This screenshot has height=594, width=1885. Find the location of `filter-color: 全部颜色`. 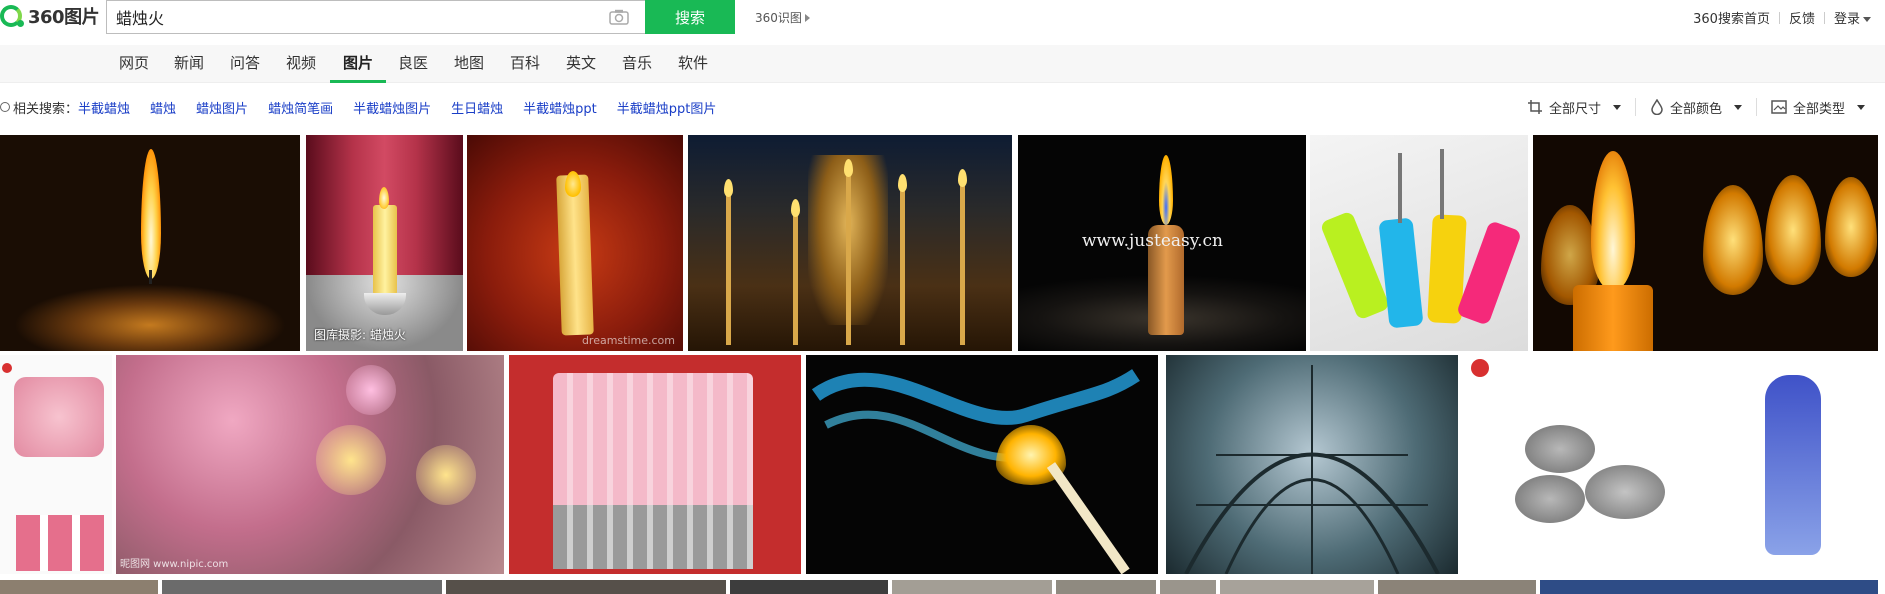

filter-color: 全部颜色 is located at coordinates (1696, 107).